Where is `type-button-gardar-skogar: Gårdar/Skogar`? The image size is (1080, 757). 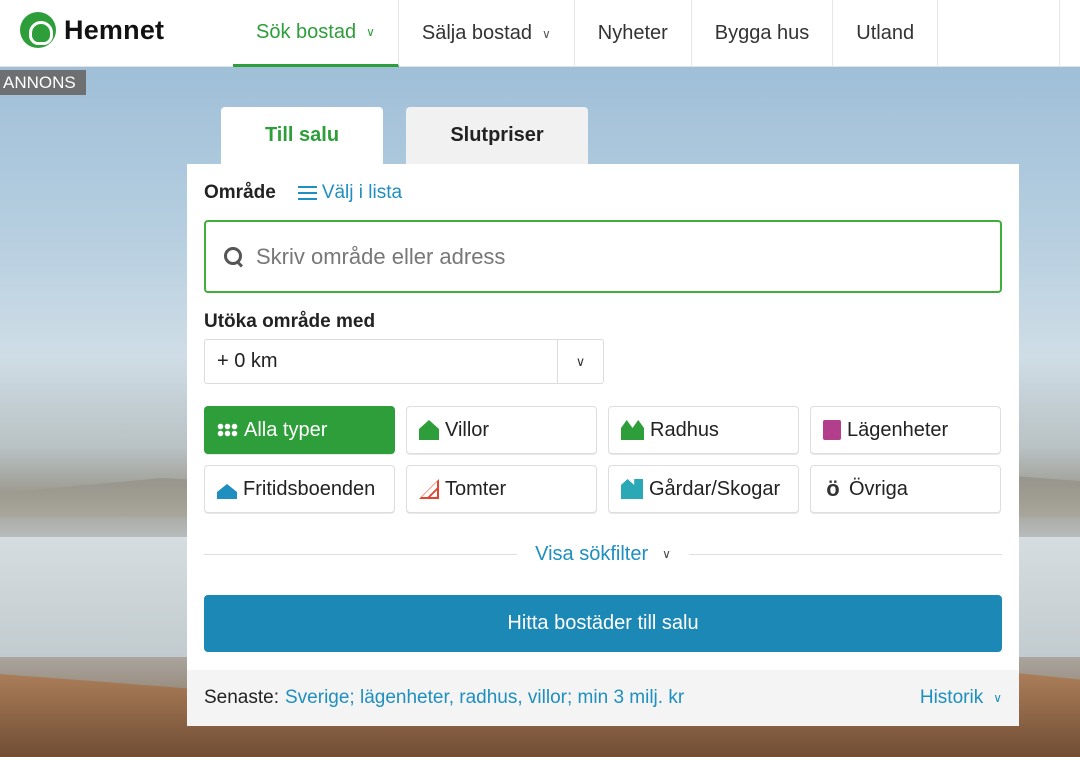
type-button-gardar-skogar: Gårdar/Skogar is located at coordinates (703, 489).